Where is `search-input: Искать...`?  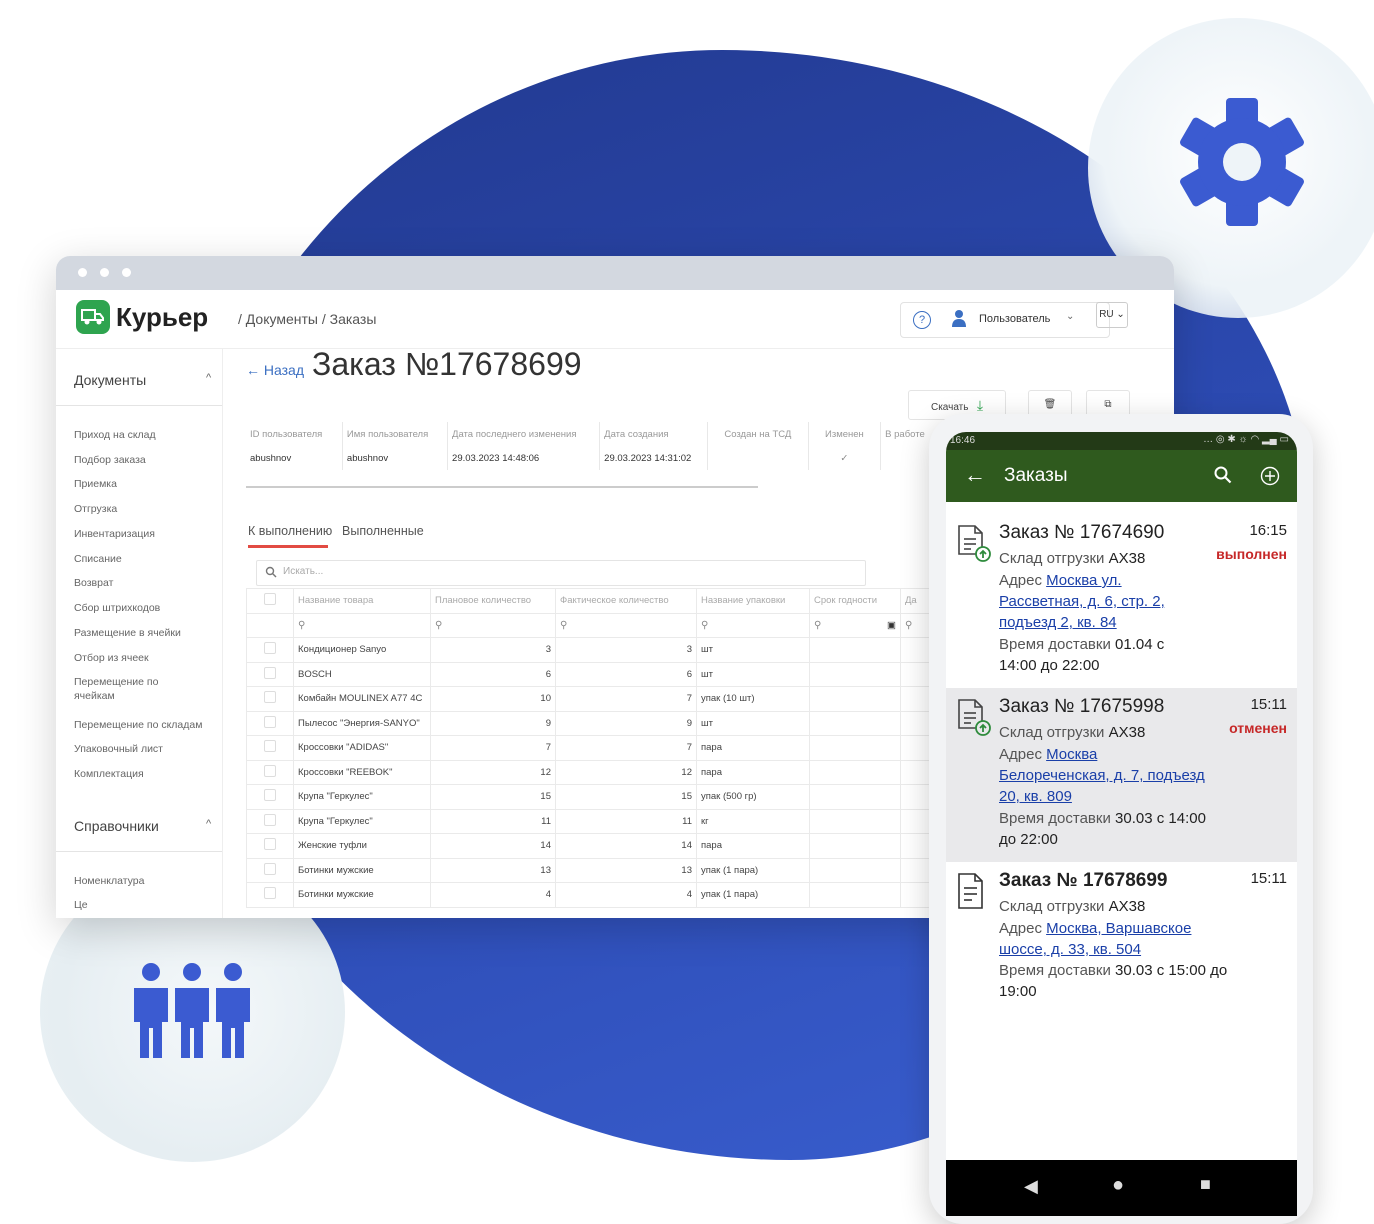 search-input: Искать... is located at coordinates (561, 573).